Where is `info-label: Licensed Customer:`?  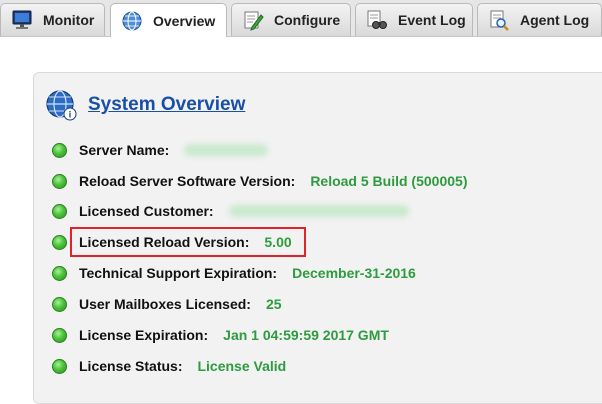 info-label: Licensed Customer: is located at coordinates (146, 211).